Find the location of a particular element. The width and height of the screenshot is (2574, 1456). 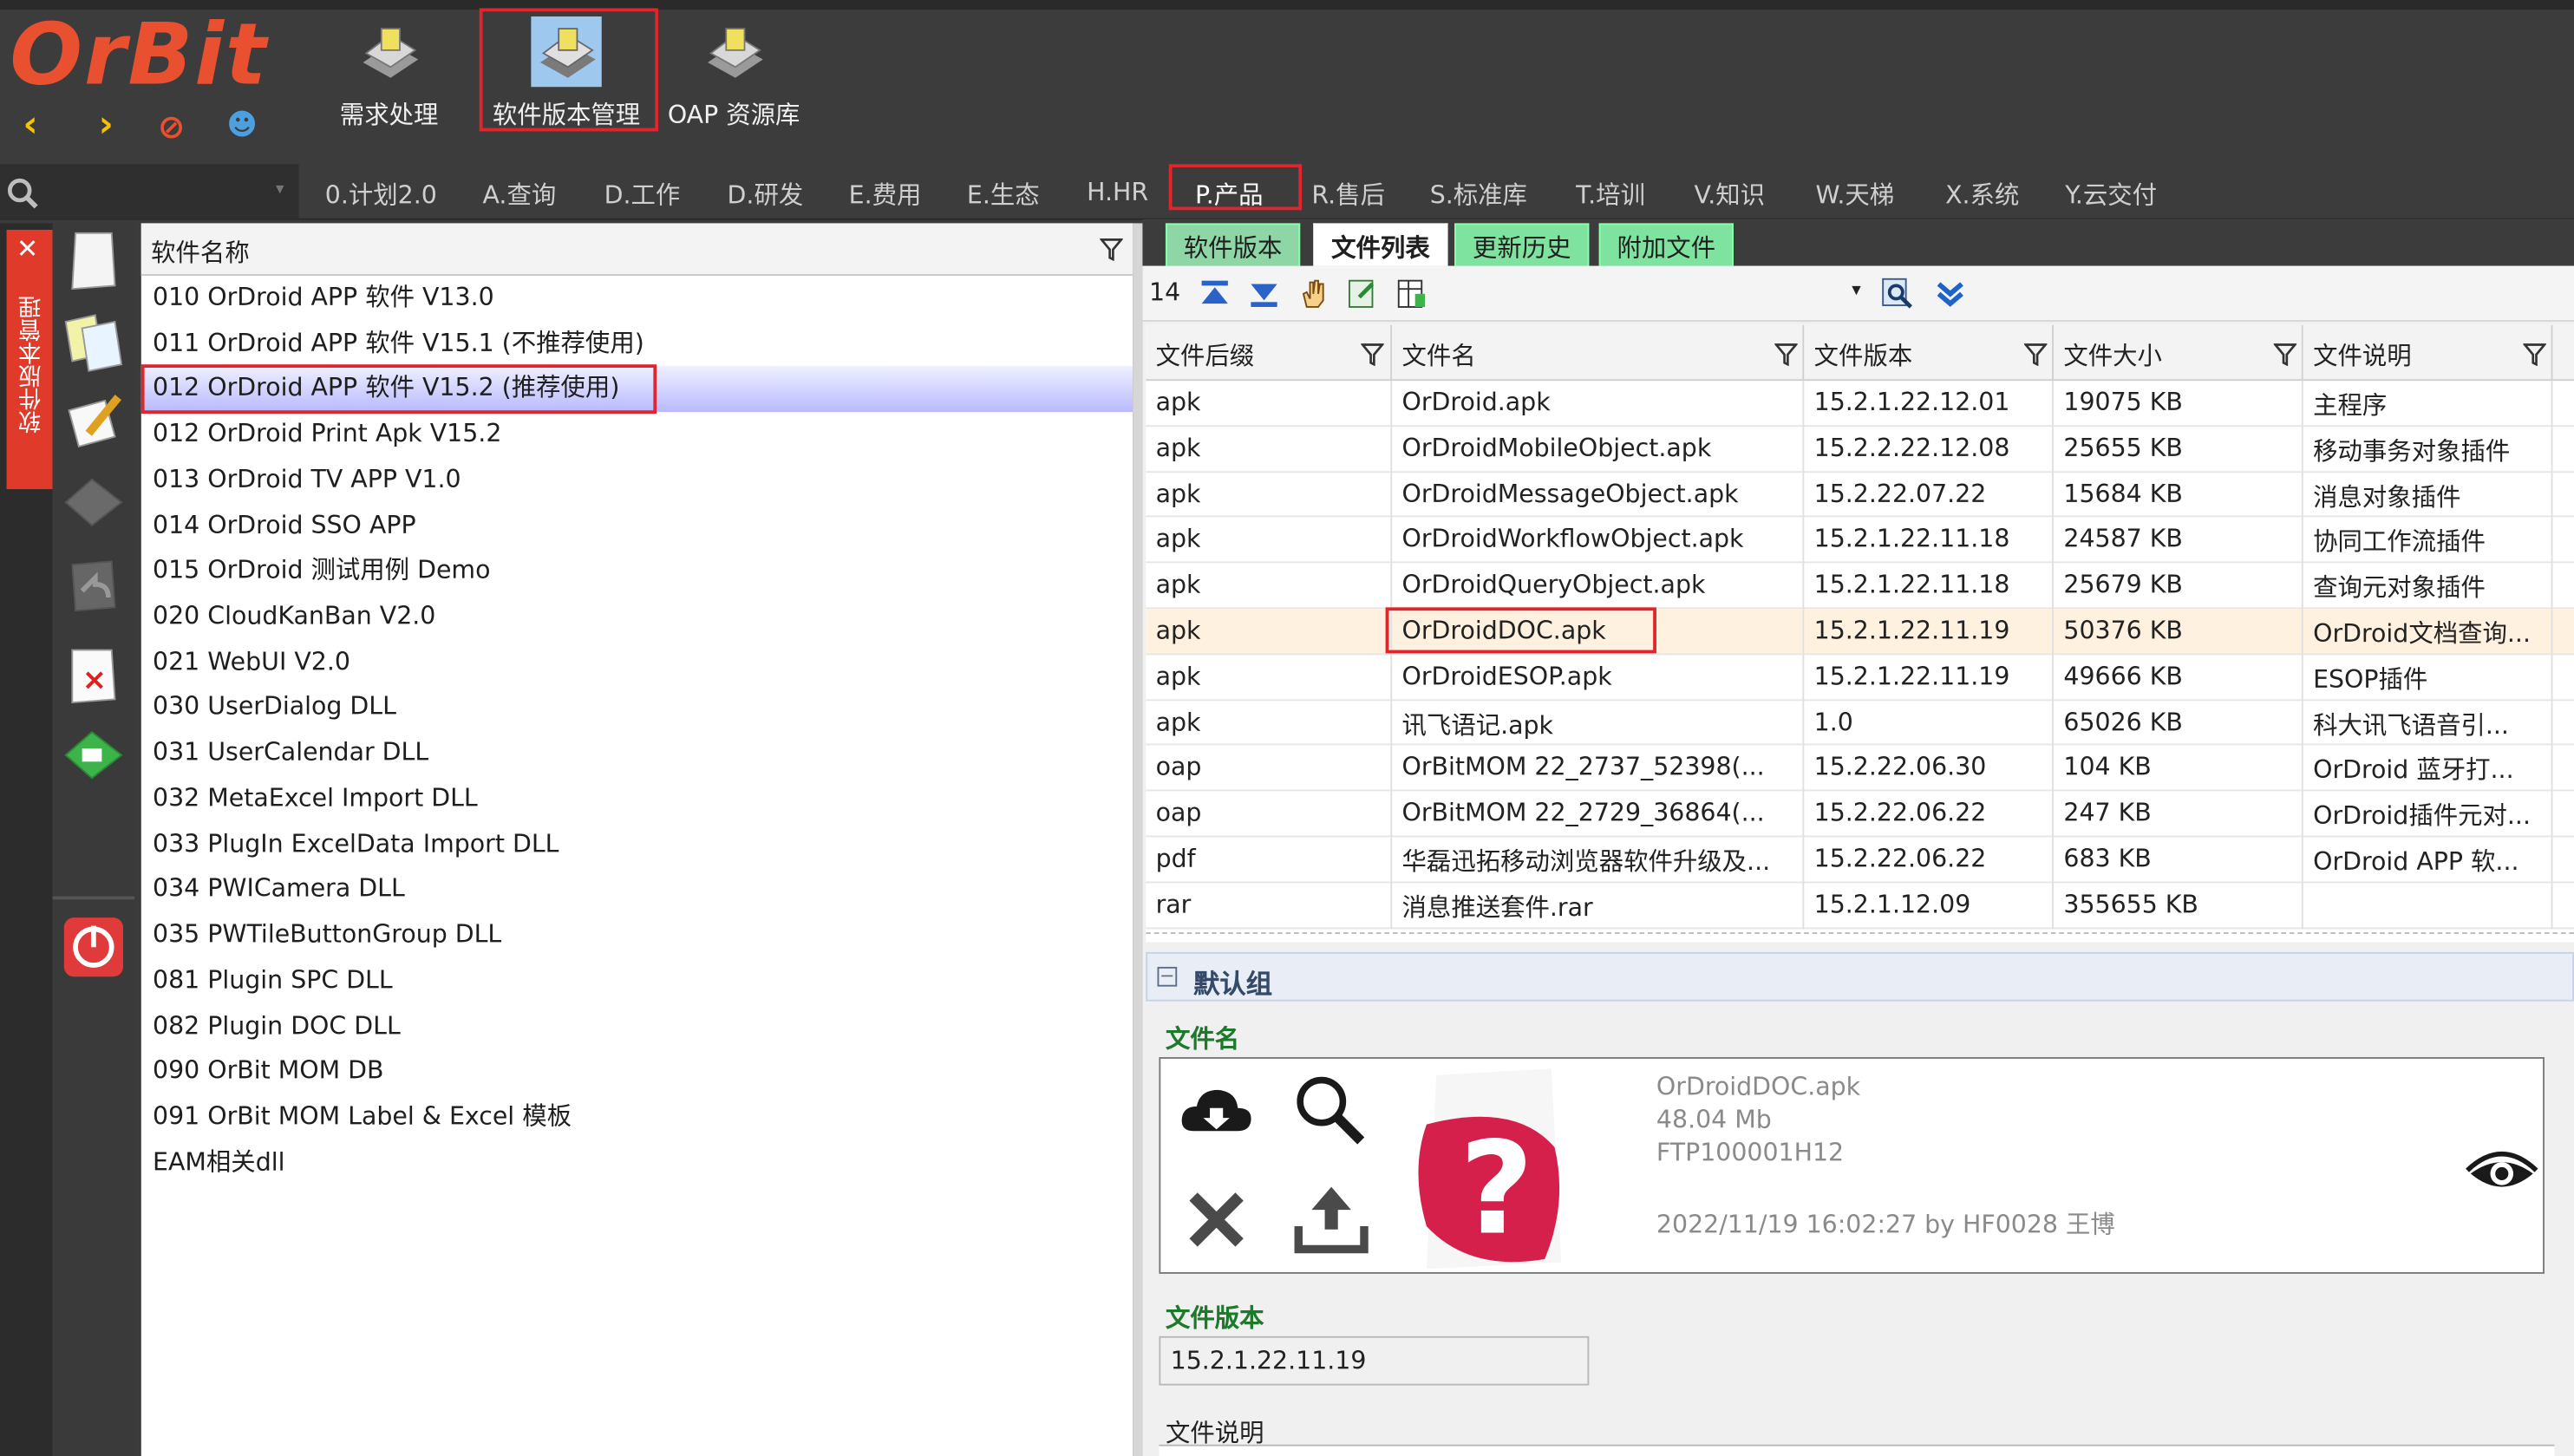

menu-item: X.系统 is located at coordinates (1982, 194).